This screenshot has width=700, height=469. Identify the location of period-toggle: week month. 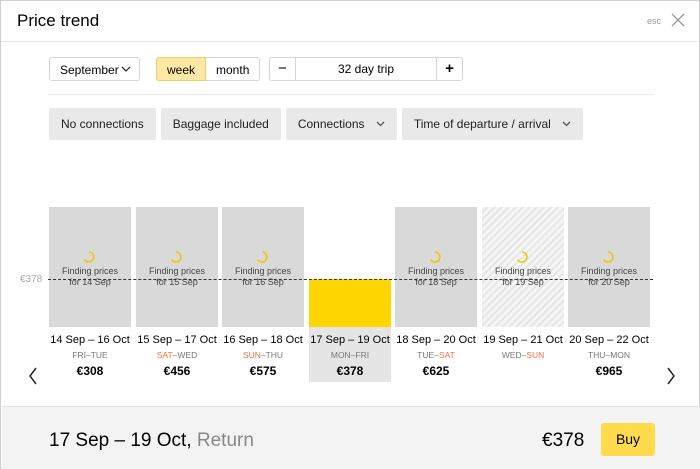
(208, 69).